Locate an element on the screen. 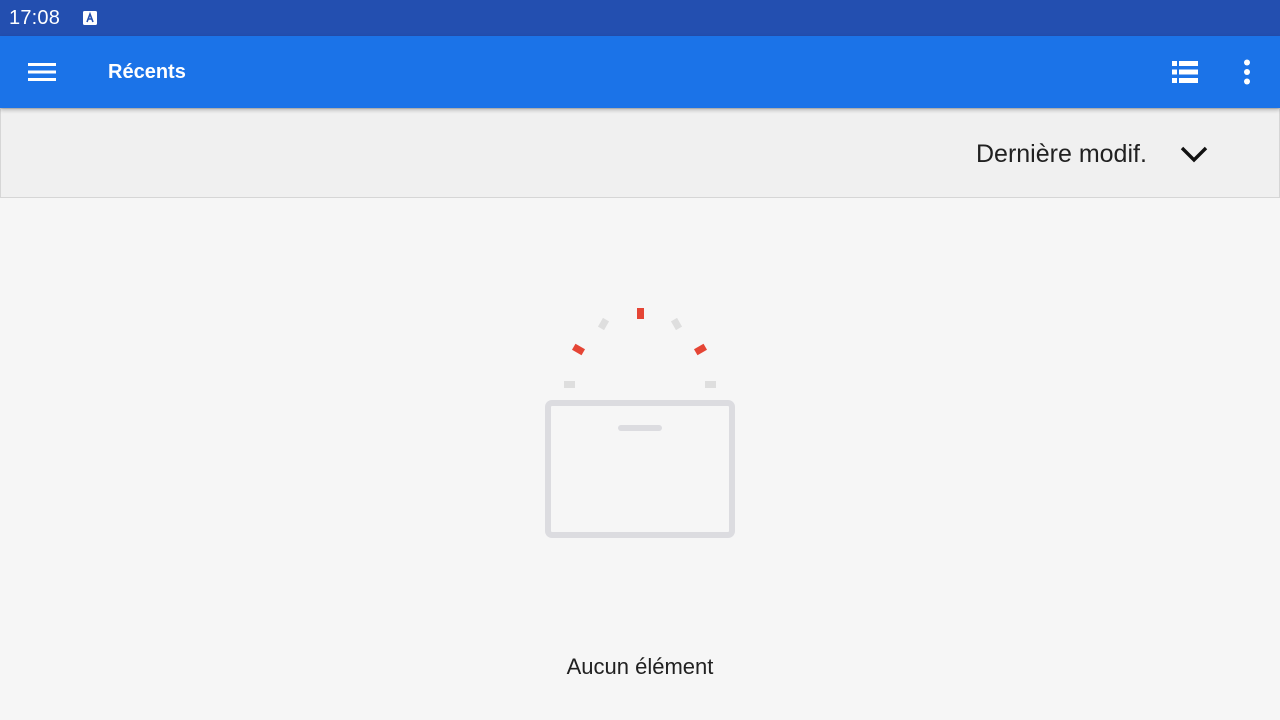 Image resolution: width=1280 pixels, height=720 pixels. menu-button is located at coordinates (42, 72).